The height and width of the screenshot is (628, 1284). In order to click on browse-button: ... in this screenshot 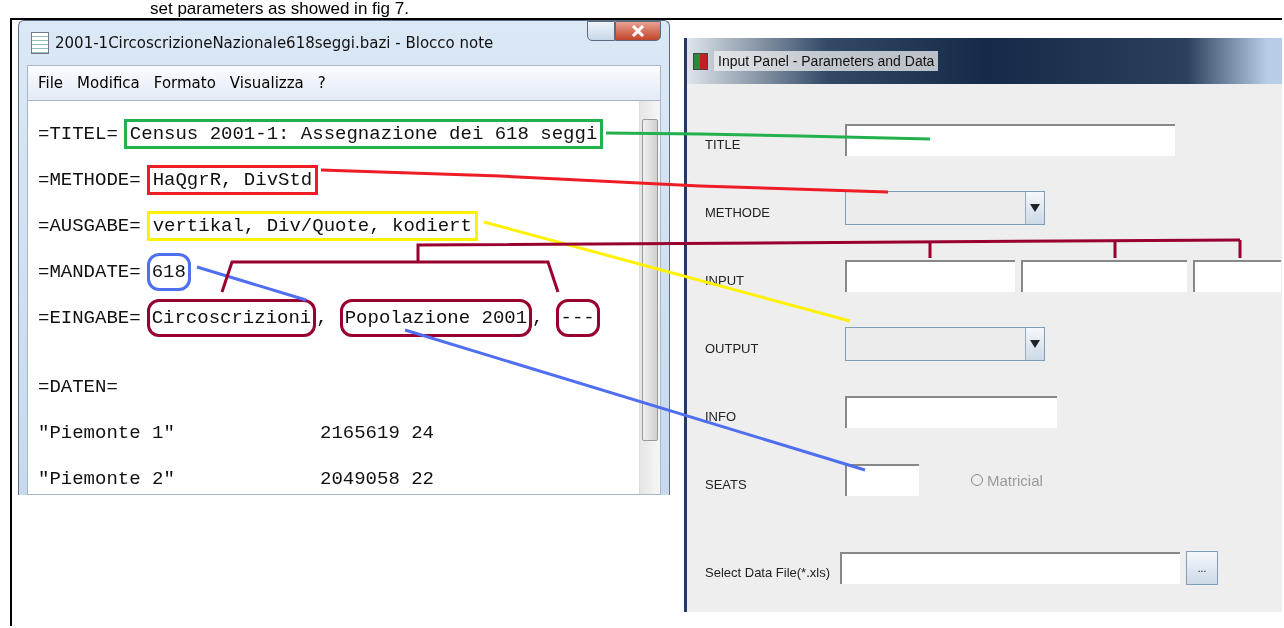, I will do `click(1202, 568)`.